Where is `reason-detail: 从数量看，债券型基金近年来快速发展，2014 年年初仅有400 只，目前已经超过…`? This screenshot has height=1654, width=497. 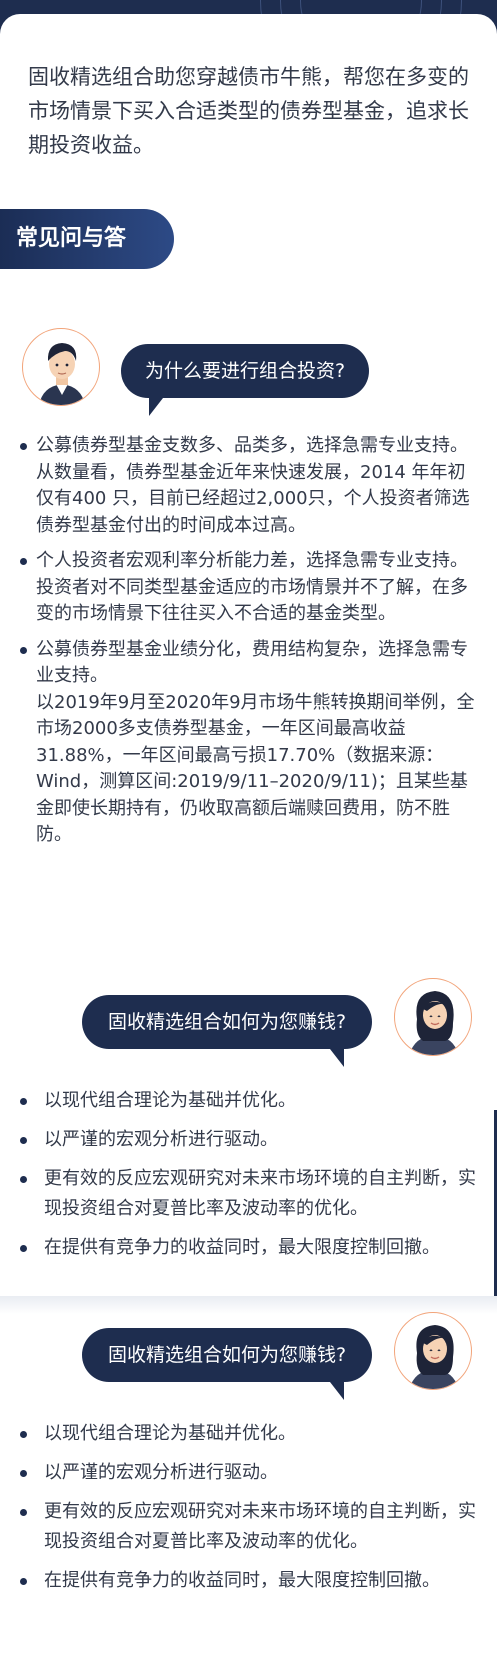
reason-detail: 从数量看，债券型基金近年来快速发展，2014 年年初仅有400 只，目前已经超过… is located at coordinates (253, 498).